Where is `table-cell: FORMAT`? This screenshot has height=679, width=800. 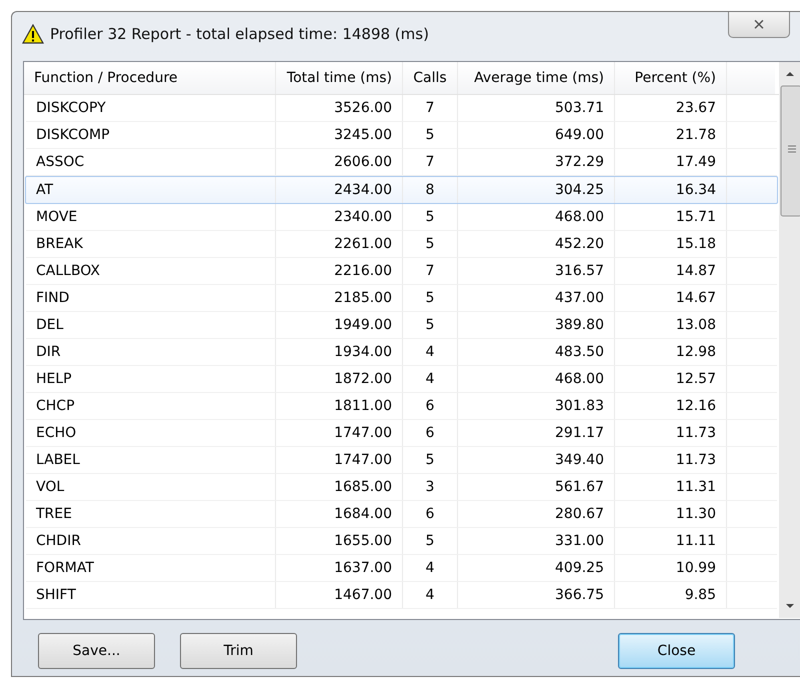 table-cell: FORMAT is located at coordinates (151, 568).